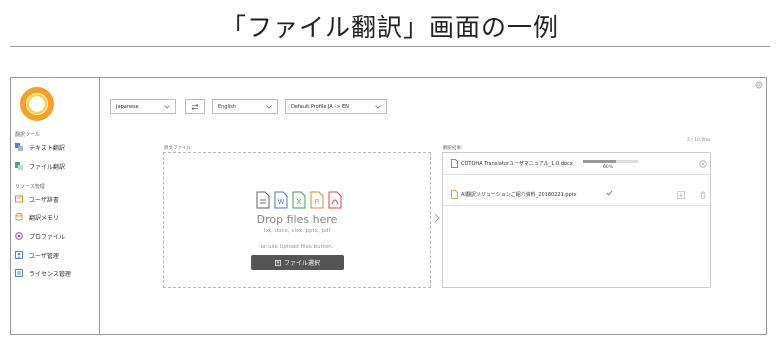 This screenshot has width=780, height=351. Describe the element at coordinates (519, 195) in the screenshot. I see `result-file-name: AI翻訳ソリューションご紹介資料_20180221.pptx` at that location.